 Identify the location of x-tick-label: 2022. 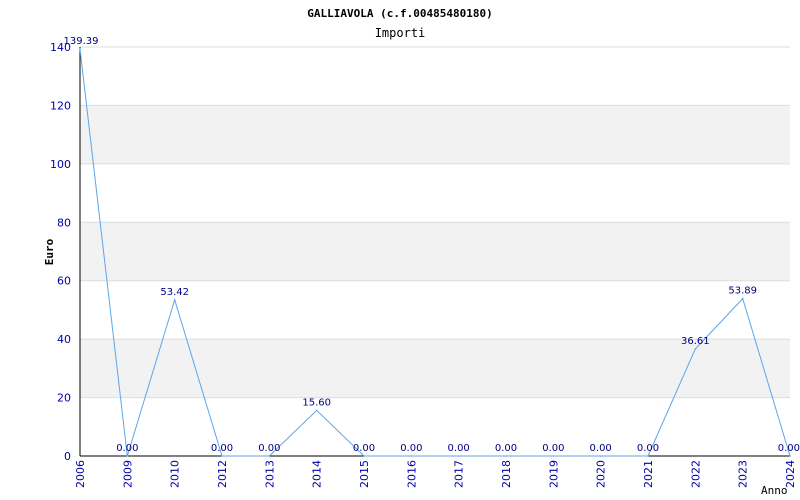
(695, 474).